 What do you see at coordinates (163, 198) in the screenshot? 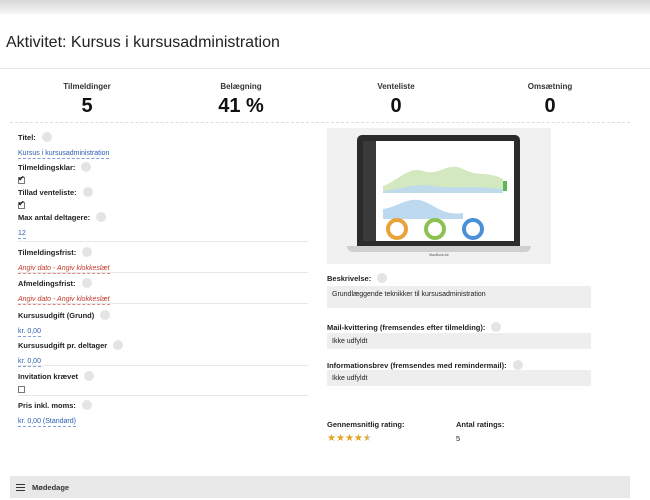
I see `field-tillad-venteliste: Tillad venteliste:` at bounding box center [163, 198].